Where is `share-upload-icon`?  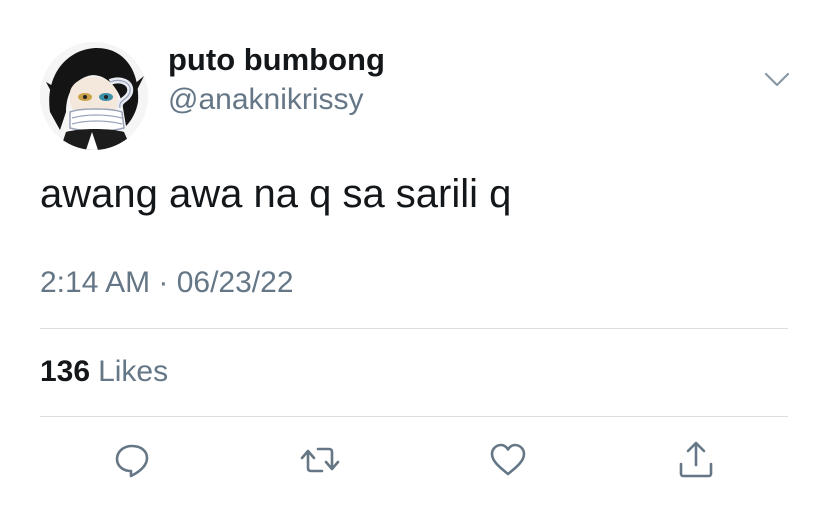 share-upload-icon is located at coordinates (696, 459).